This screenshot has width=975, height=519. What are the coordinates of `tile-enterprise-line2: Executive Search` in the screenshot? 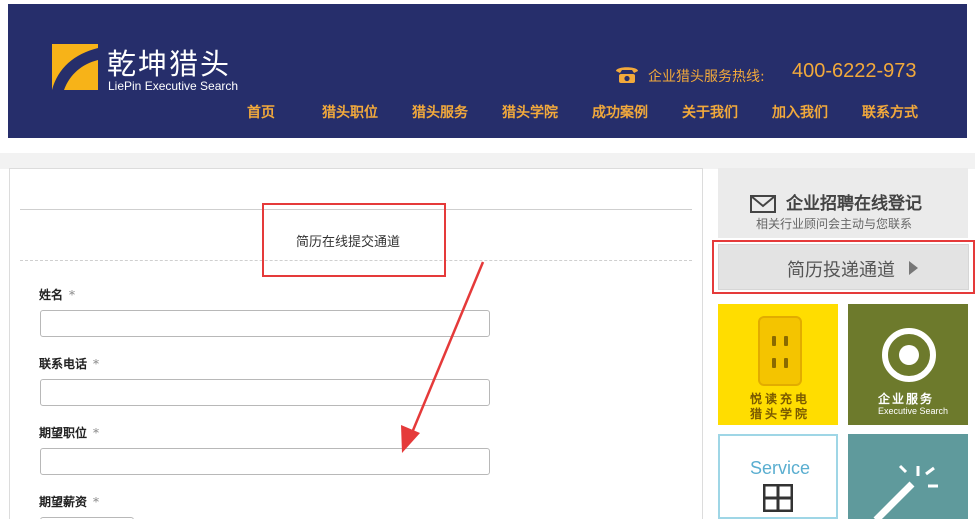 It's located at (913, 411).